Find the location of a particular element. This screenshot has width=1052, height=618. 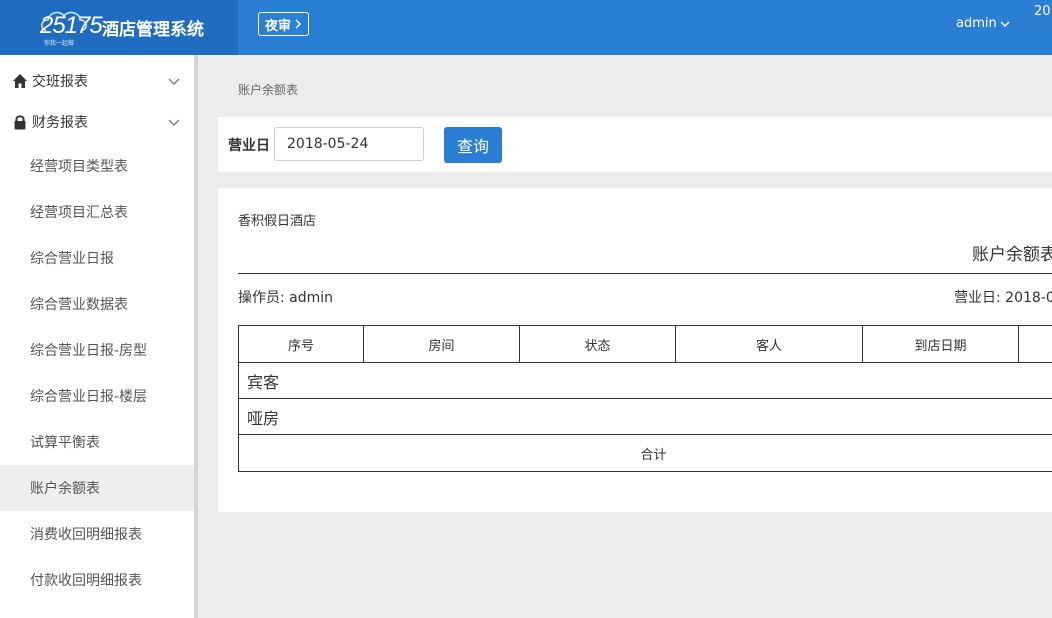

logo: 25175 你我一起做 酒店管理系统 is located at coordinates (119, 27).